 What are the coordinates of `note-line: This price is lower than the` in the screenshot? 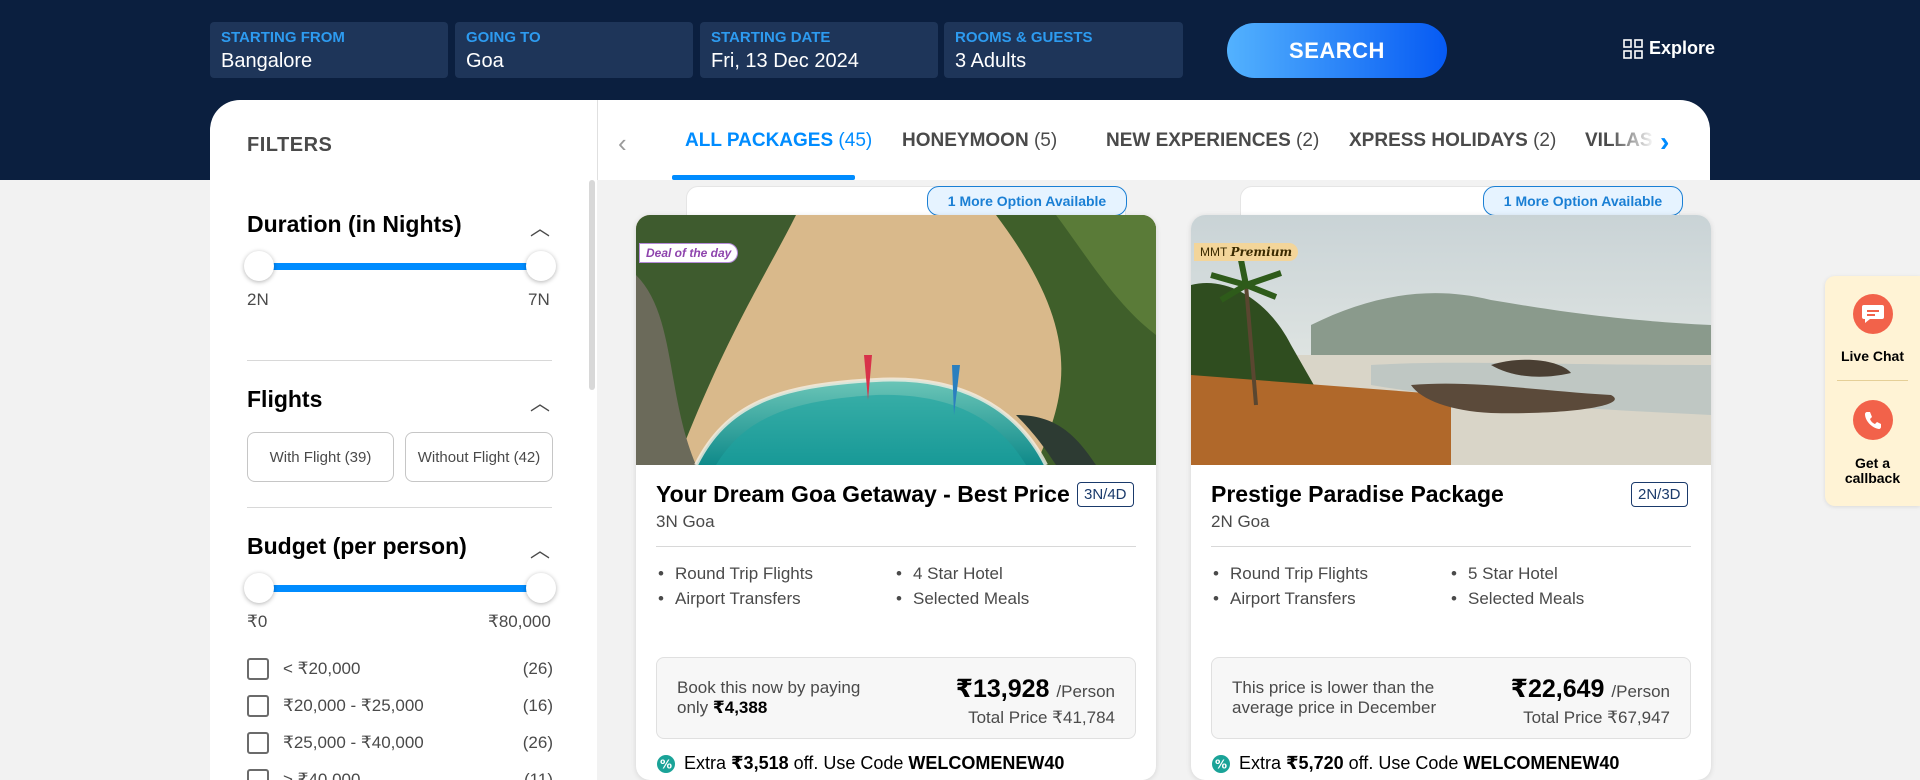 It's located at (1333, 687).